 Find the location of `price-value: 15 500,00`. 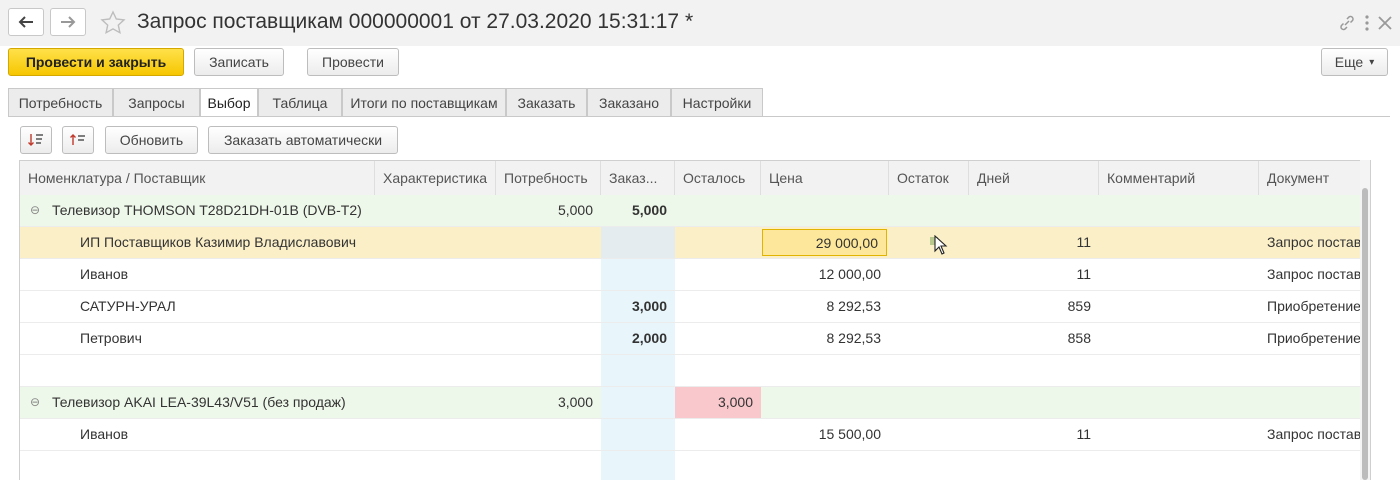

price-value: 15 500,00 is located at coordinates (825, 434).